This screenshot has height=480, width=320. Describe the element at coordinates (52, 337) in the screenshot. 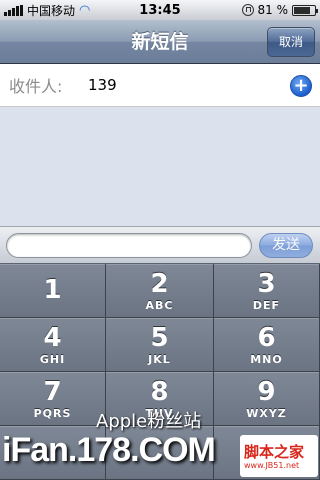

I see `key-digit: 4` at that location.